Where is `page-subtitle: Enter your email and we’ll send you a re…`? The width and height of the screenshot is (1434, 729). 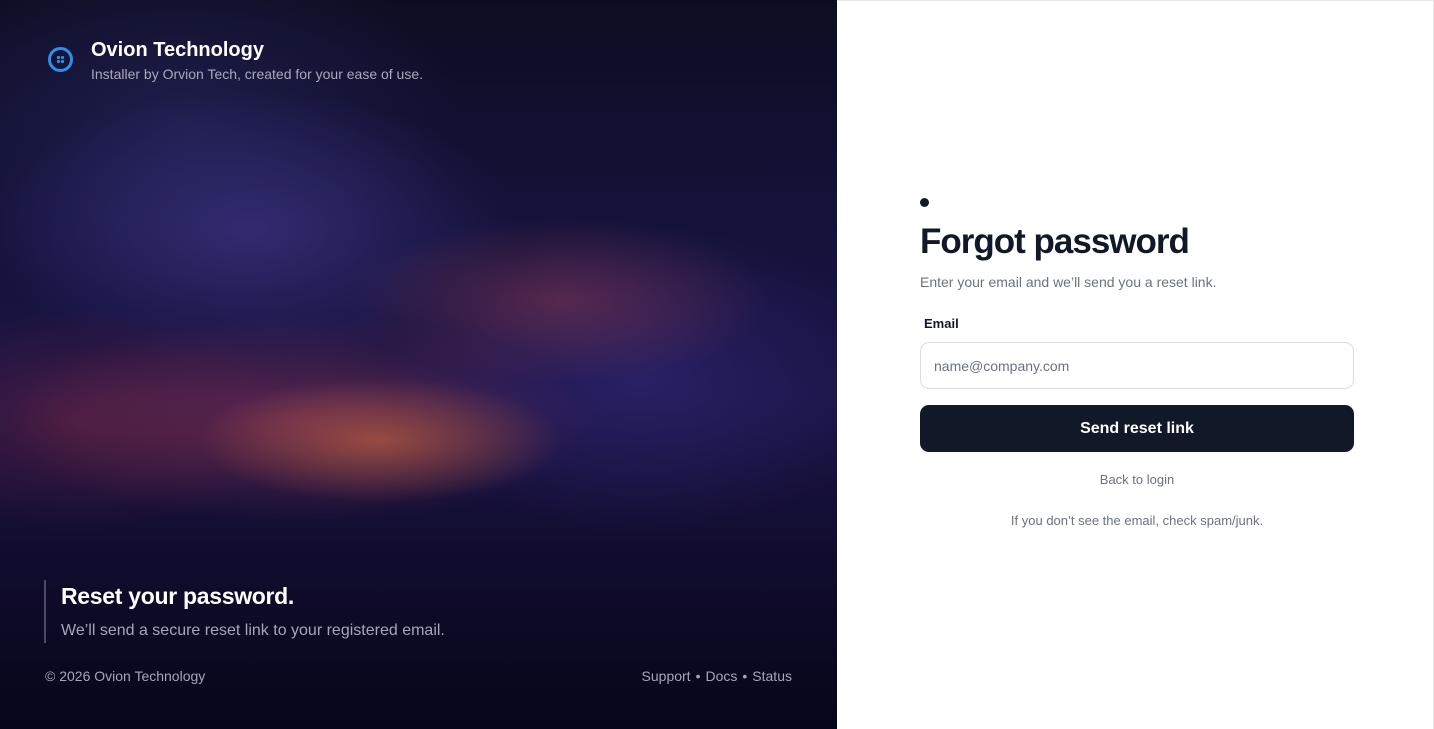 page-subtitle: Enter your email and we’ll send you a re… is located at coordinates (1068, 282).